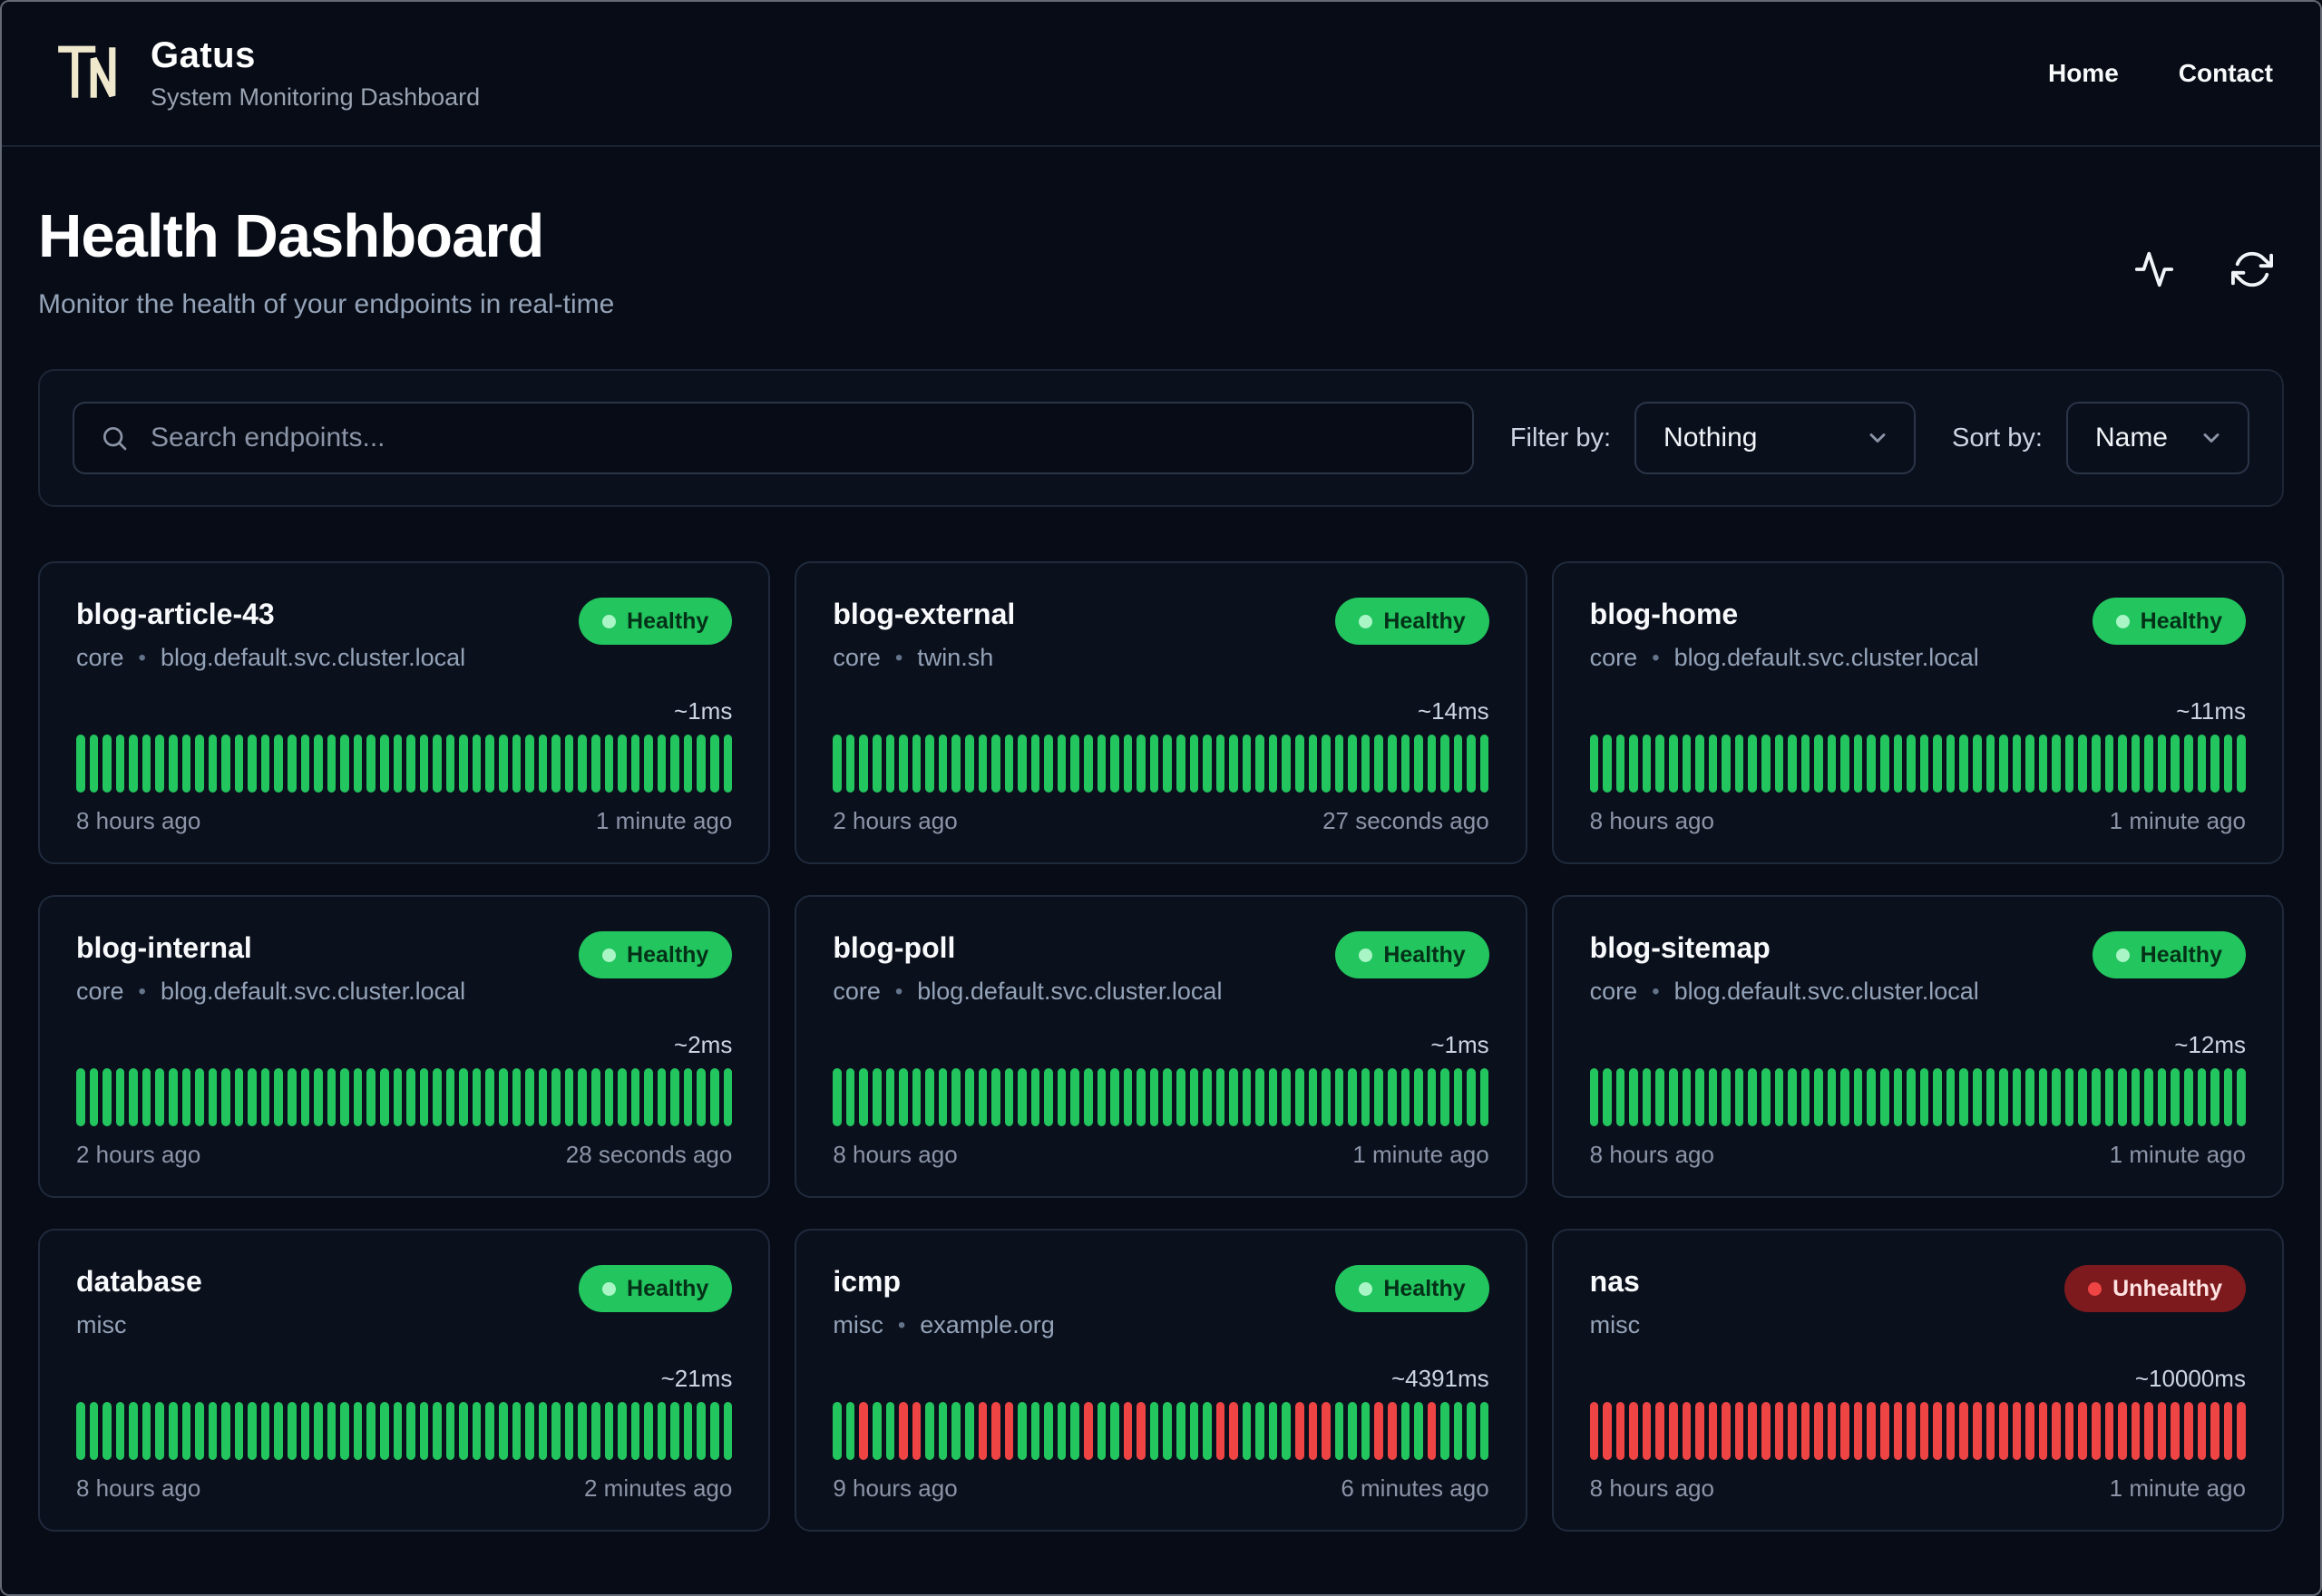  Describe the element at coordinates (2157, 438) in the screenshot. I see `sort-select: Name` at that location.